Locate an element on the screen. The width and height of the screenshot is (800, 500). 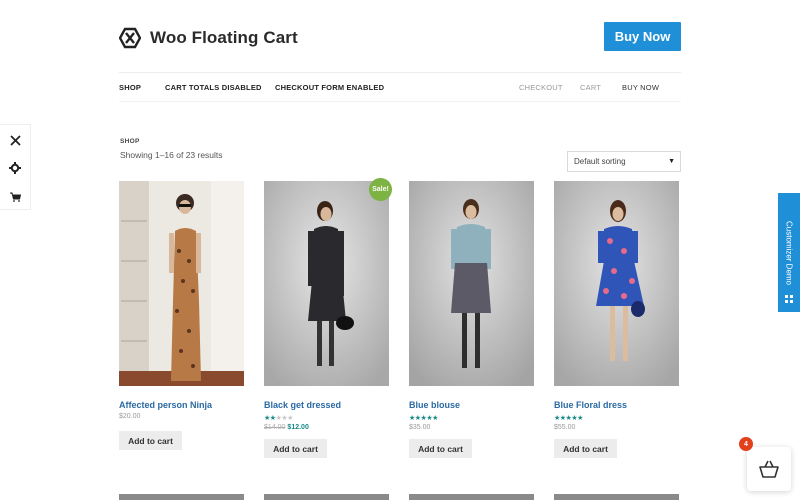
nav-item-cart: CART is located at coordinates (590, 87).